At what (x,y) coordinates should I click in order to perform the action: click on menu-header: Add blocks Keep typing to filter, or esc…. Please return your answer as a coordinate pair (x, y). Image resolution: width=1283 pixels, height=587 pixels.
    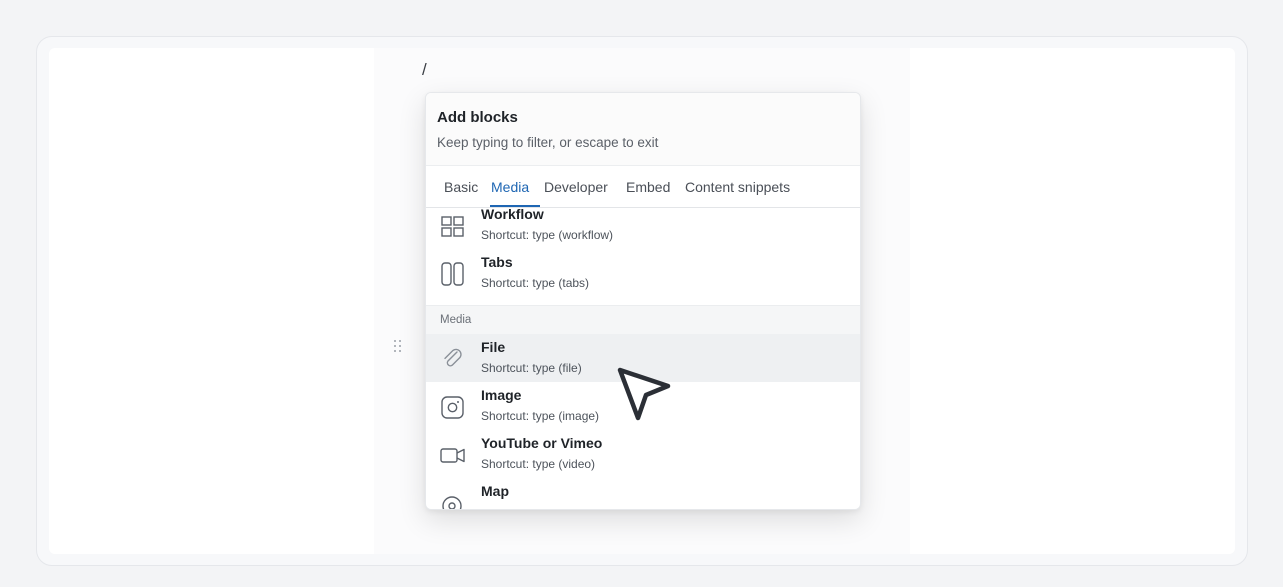
    Looking at the image, I should click on (643, 129).